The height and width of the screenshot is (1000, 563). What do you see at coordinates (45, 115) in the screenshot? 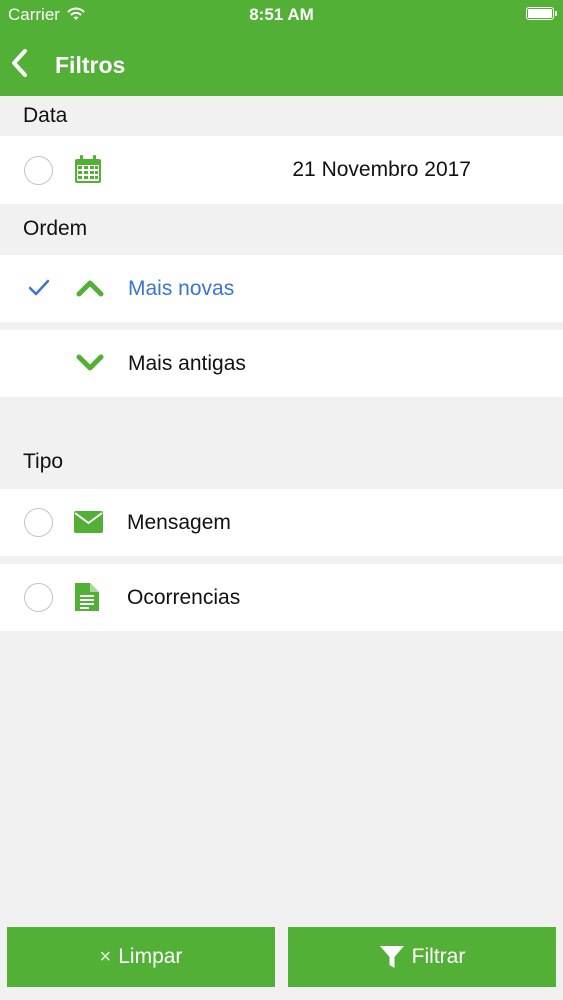
I see `section-header-data: Data` at bounding box center [45, 115].